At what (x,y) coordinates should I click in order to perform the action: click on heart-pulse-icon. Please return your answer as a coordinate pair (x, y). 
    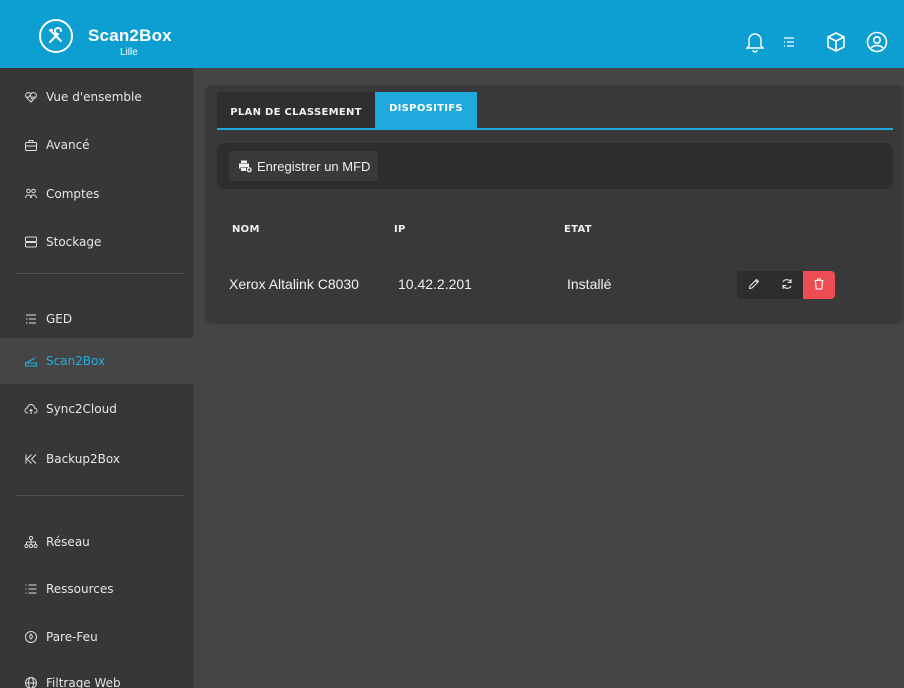
    Looking at the image, I should click on (31, 97).